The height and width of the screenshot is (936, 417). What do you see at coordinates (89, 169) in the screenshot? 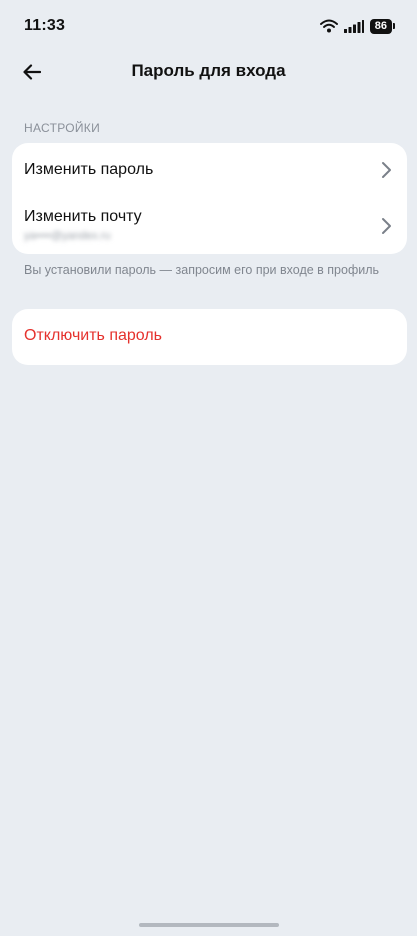
I see `change-password-label: Изменить пароль` at bounding box center [89, 169].